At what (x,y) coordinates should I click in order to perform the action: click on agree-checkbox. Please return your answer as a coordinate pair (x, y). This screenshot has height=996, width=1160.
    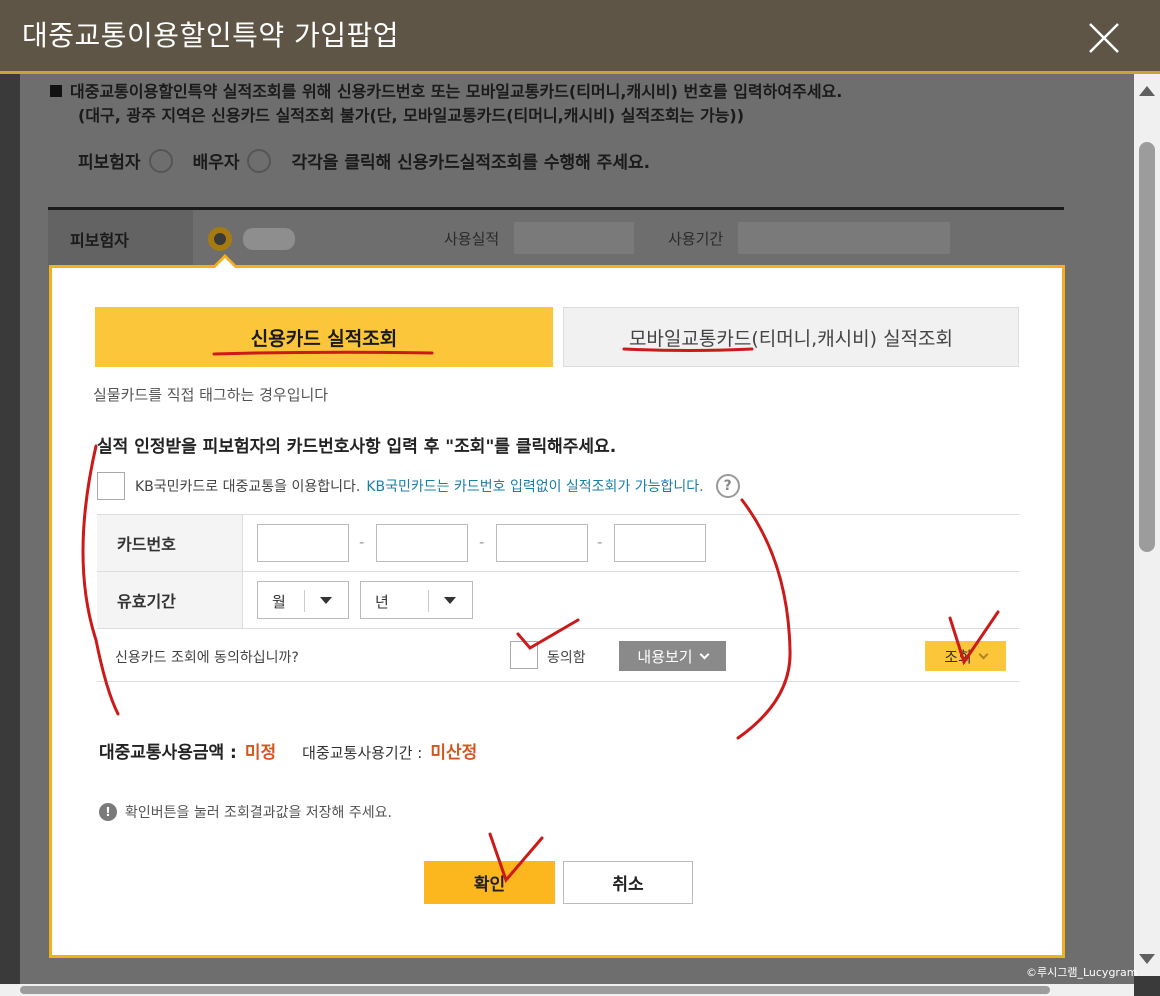
    Looking at the image, I should click on (524, 655).